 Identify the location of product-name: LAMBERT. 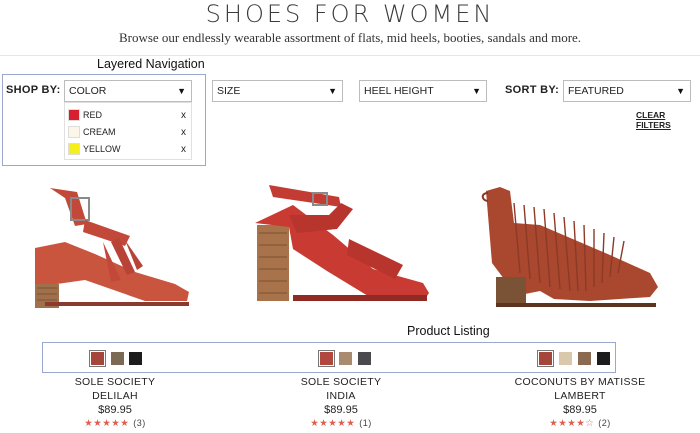
(580, 396).